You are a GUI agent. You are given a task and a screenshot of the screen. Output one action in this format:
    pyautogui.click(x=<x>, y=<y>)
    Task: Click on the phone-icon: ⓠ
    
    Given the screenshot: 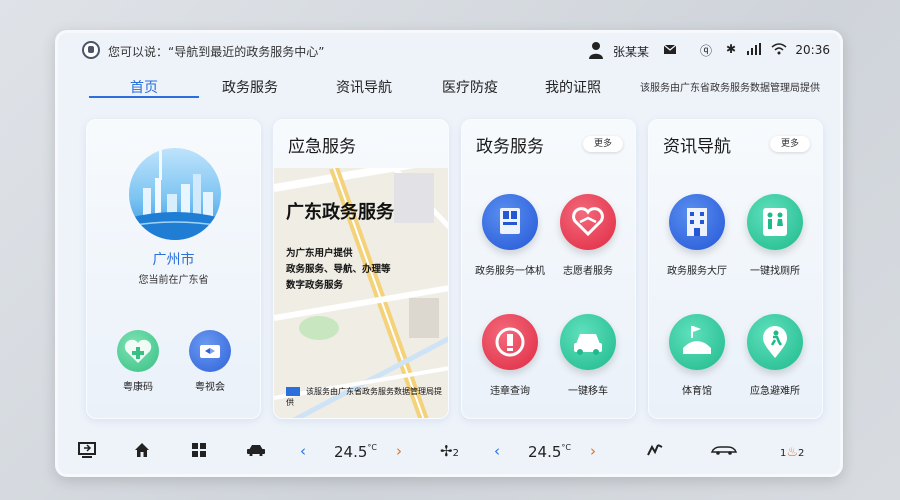 What is the action you would take?
    pyautogui.click(x=706, y=51)
    